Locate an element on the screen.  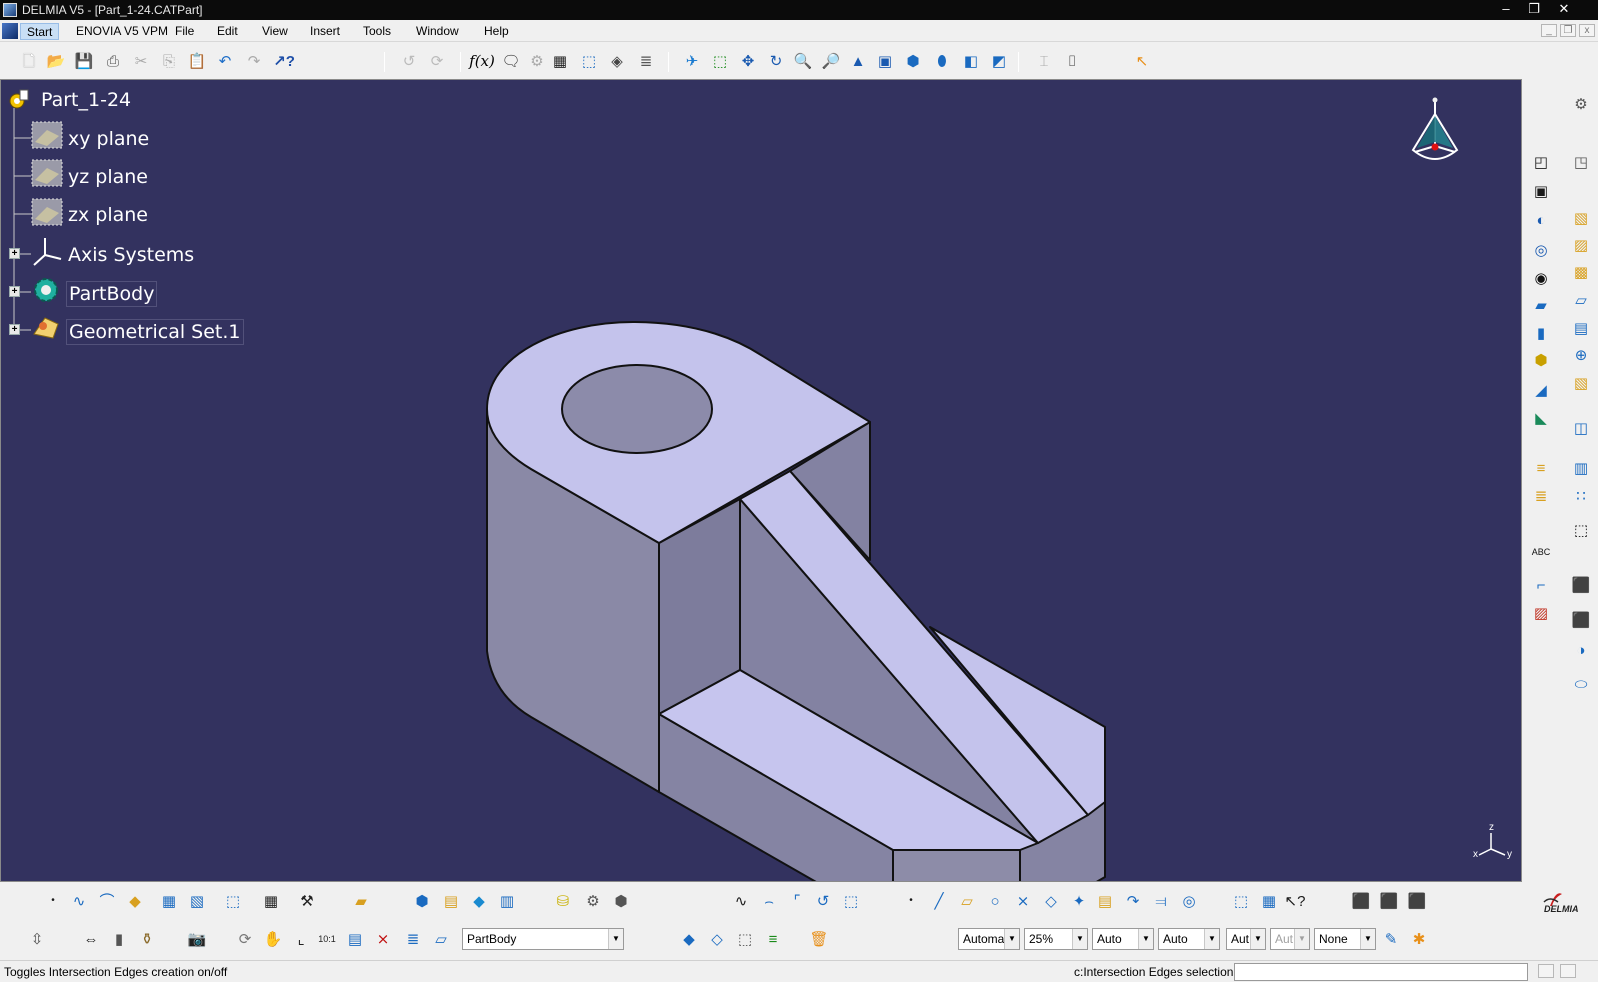
grab-hand-icon: ✋ is located at coordinates (273, 939).